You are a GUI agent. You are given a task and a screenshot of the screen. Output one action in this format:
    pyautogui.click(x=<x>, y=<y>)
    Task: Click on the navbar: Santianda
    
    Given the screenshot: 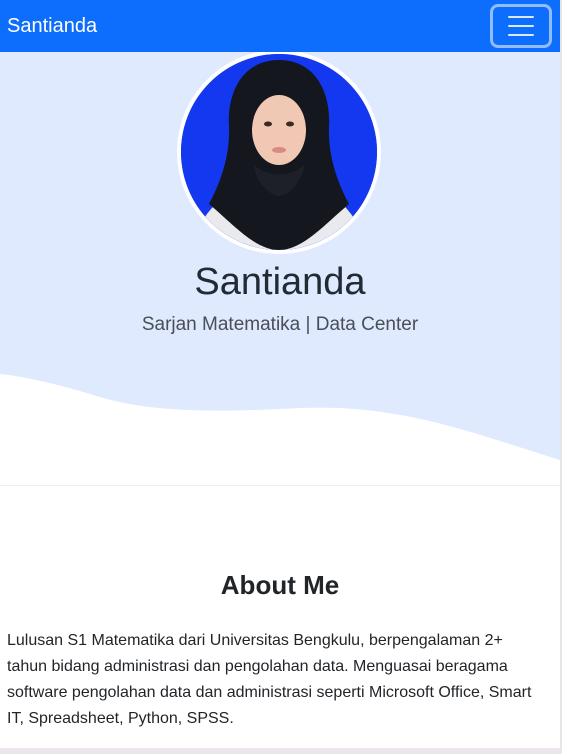 What is the action you would take?
    pyautogui.click(x=280, y=26)
    